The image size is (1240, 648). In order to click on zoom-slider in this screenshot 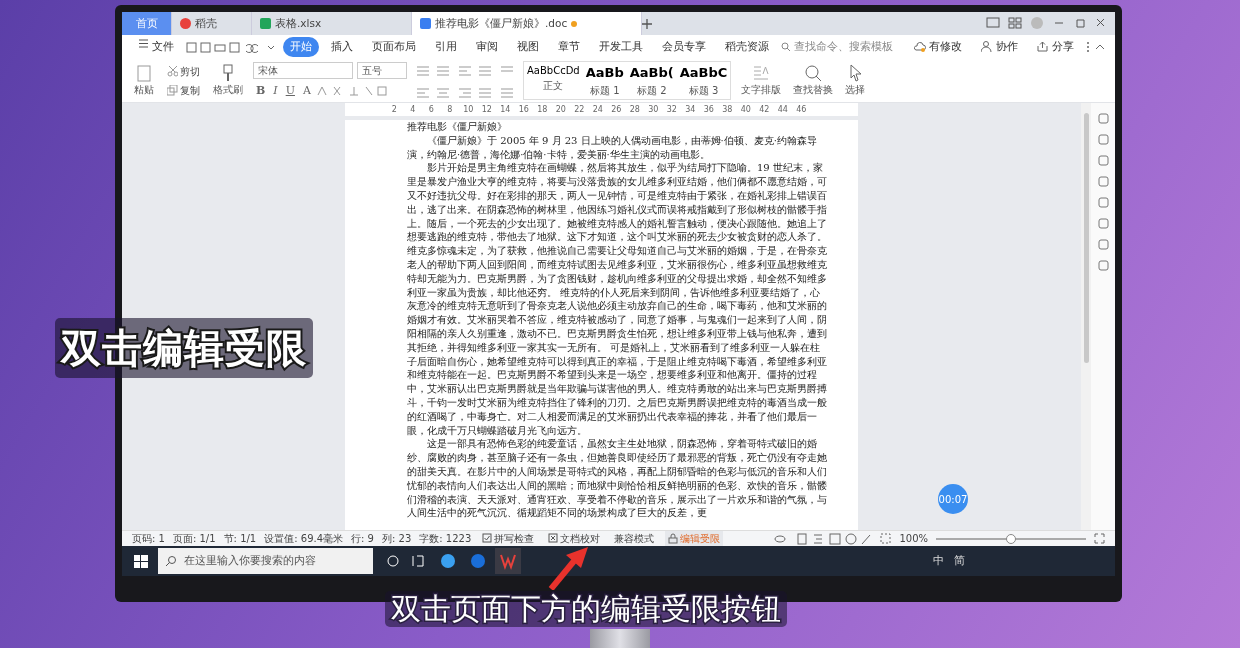, I will do `click(1011, 538)`.